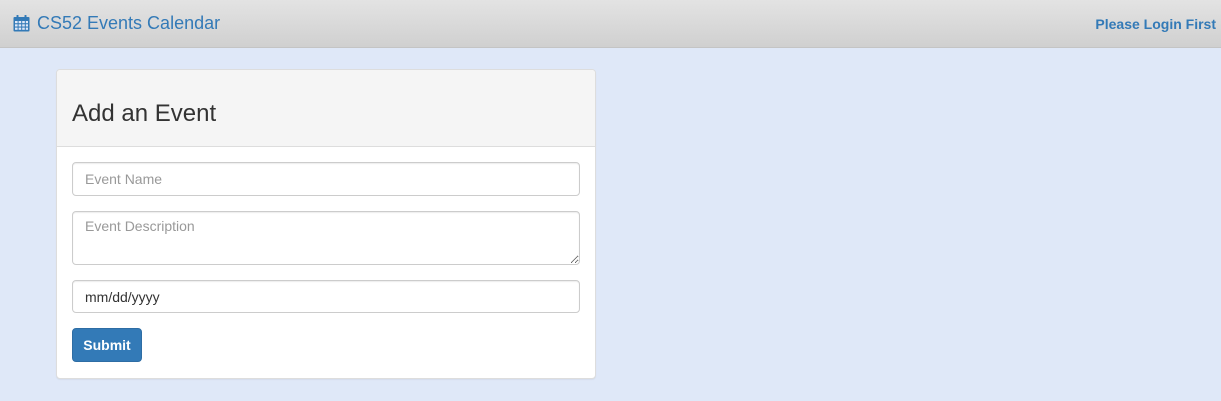 Image resolution: width=1221 pixels, height=401 pixels. I want to click on panel-title: Add an Event, so click(144, 113).